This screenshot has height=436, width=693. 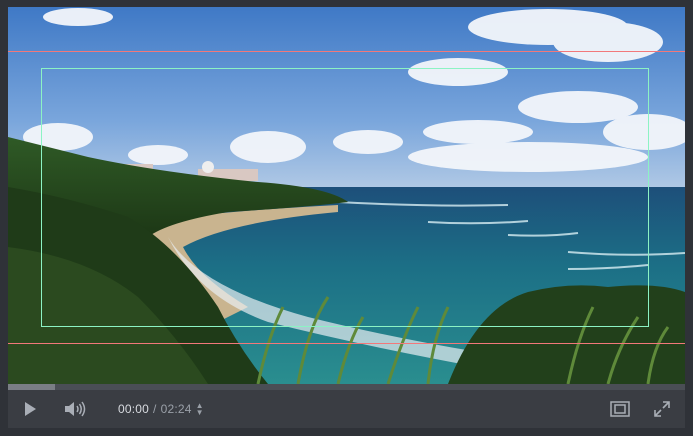 What do you see at coordinates (346, 409) in the screenshot?
I see `control-bar: 00:00 / 02:24 ▲ ▼` at bounding box center [346, 409].